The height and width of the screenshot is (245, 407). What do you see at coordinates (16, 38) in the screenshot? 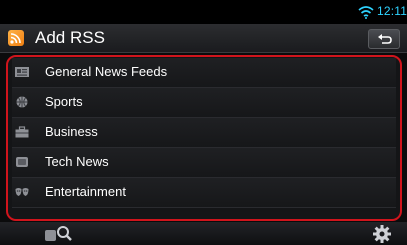
I see `rss-icon` at bounding box center [16, 38].